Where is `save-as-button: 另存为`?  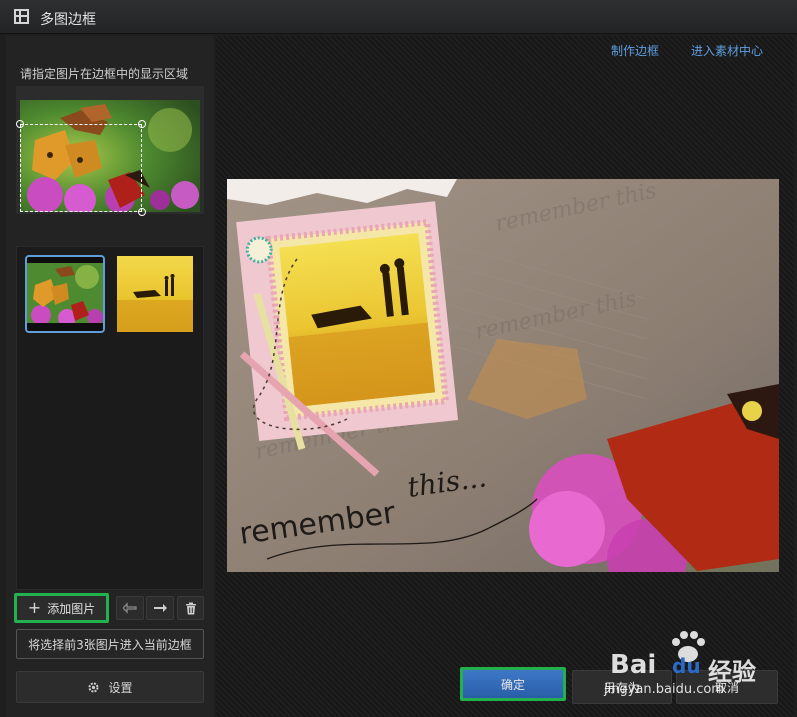 save-as-button: 另存为 is located at coordinates (622, 687).